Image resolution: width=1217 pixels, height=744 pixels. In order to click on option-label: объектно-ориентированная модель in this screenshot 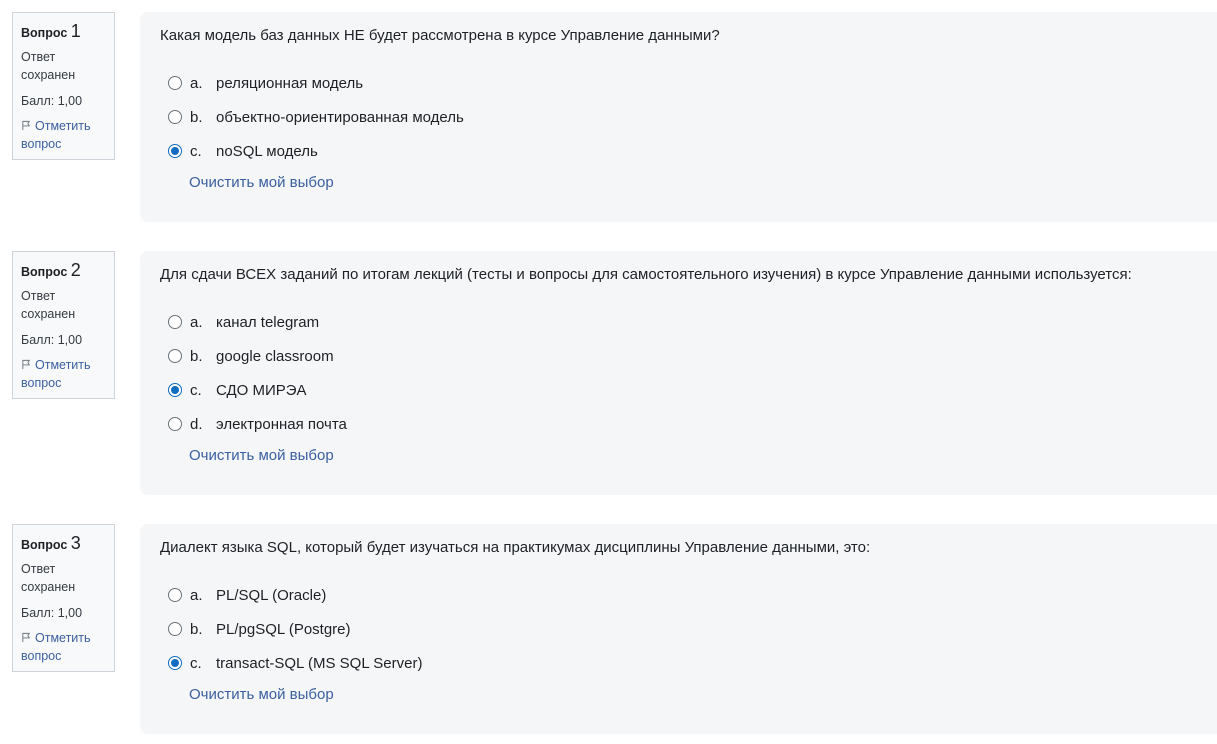, I will do `click(340, 117)`.